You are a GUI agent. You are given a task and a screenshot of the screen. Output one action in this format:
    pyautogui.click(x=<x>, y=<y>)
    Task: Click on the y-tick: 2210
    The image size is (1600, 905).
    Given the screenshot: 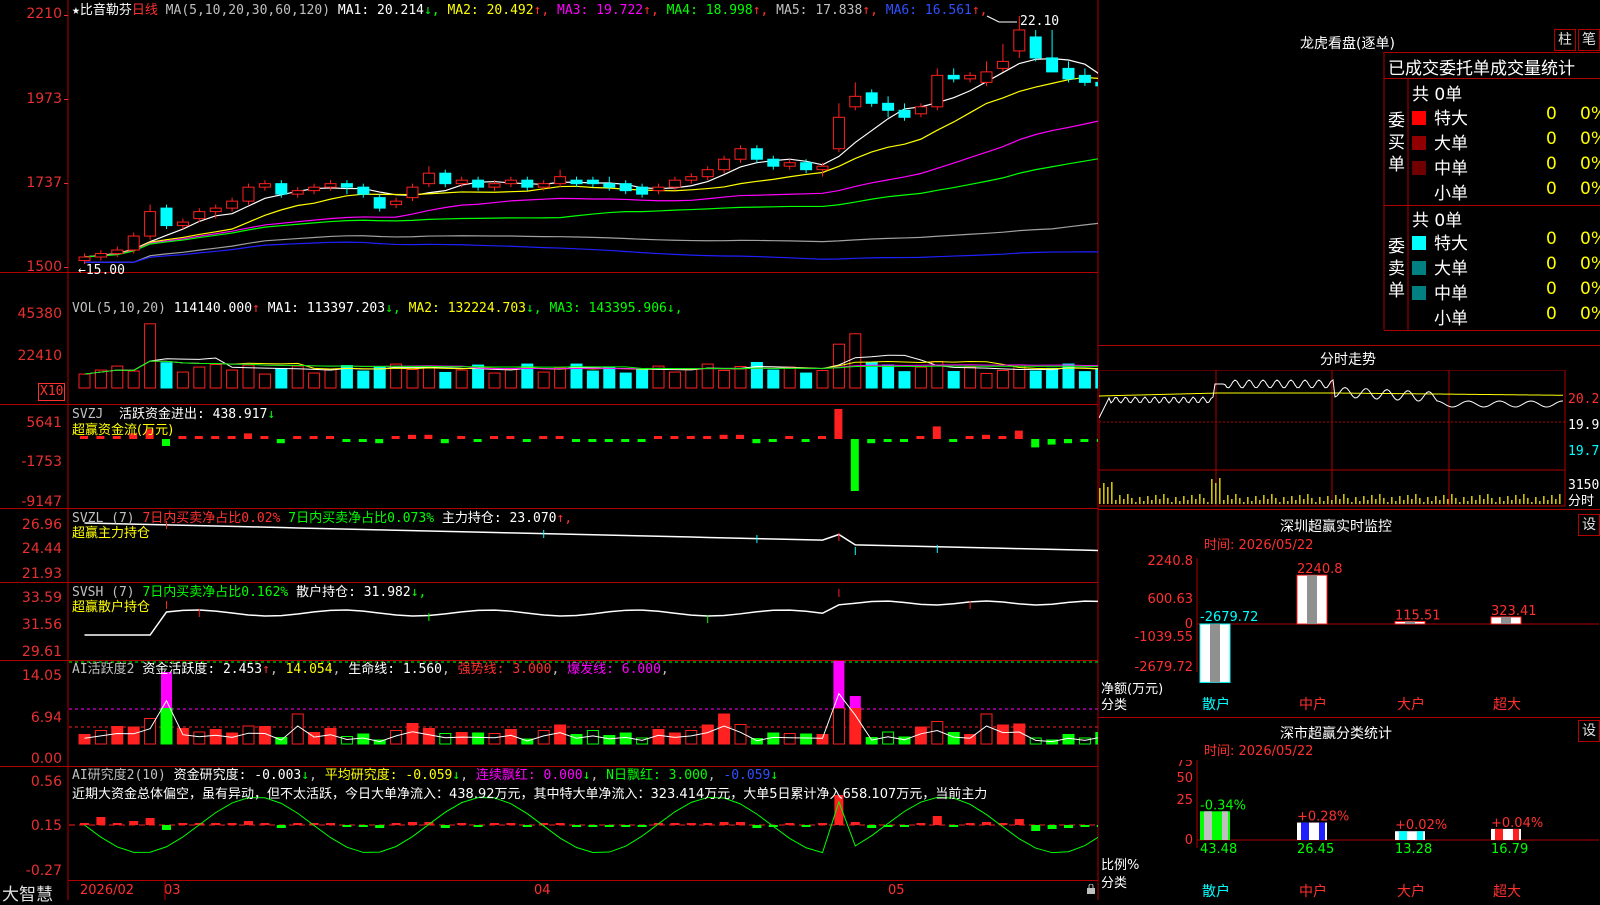 What is the action you would take?
    pyautogui.click(x=44, y=14)
    